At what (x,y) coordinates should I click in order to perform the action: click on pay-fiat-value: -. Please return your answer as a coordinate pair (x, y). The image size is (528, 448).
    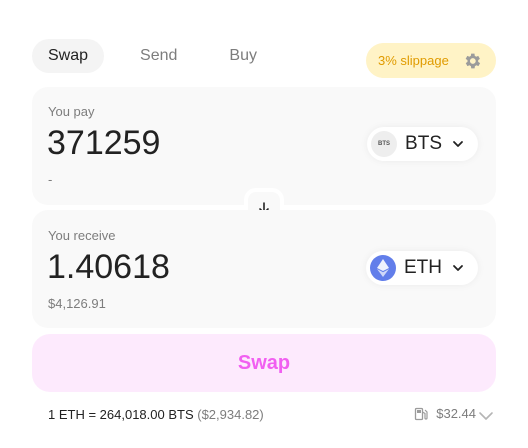
    Looking at the image, I should click on (50, 179).